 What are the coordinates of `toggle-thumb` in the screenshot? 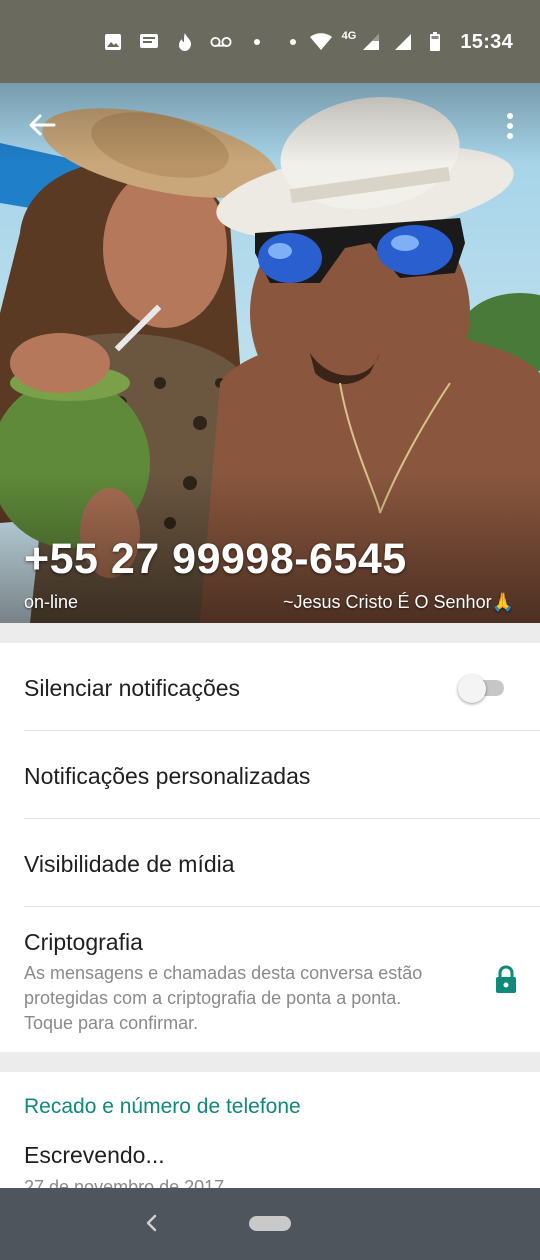 It's located at (472, 689).